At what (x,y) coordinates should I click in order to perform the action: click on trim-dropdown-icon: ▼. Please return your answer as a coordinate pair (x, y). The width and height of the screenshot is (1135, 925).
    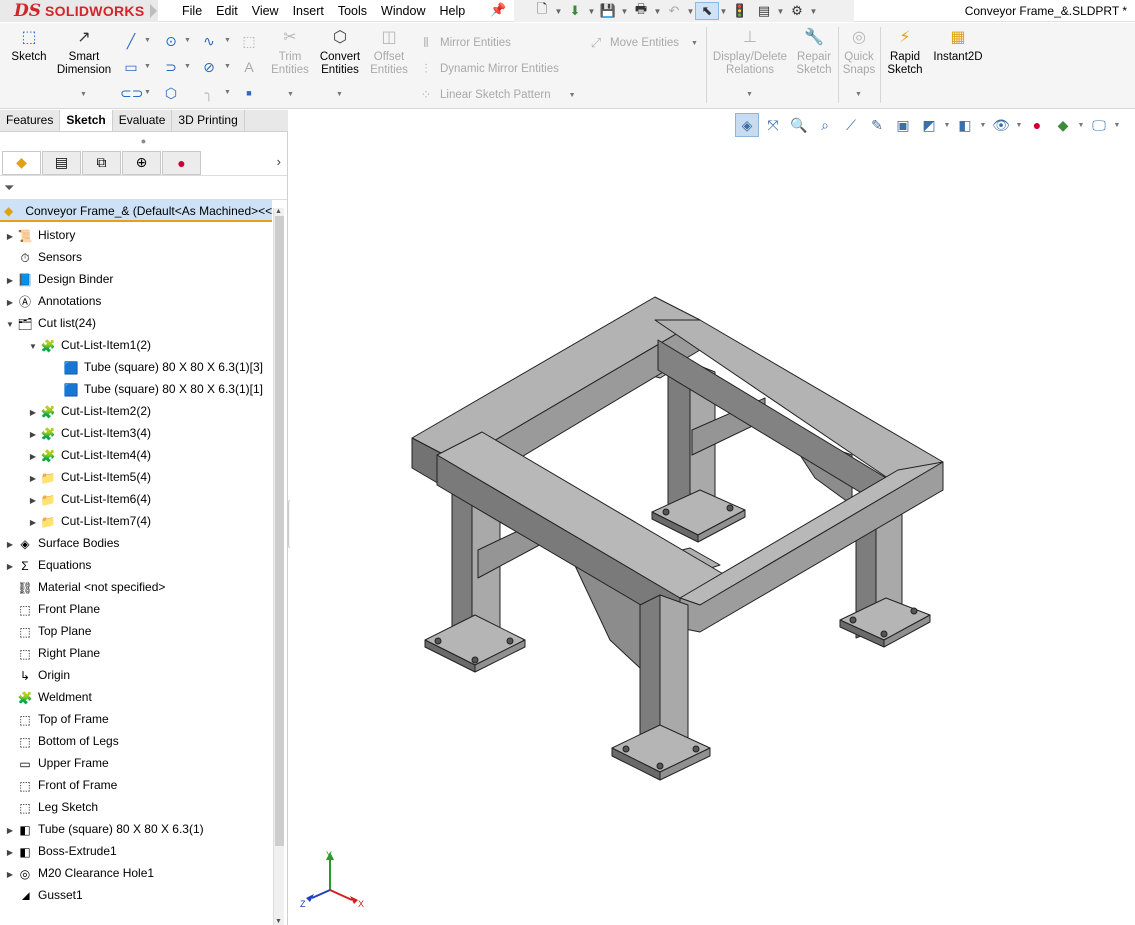
    Looking at the image, I should click on (290, 94).